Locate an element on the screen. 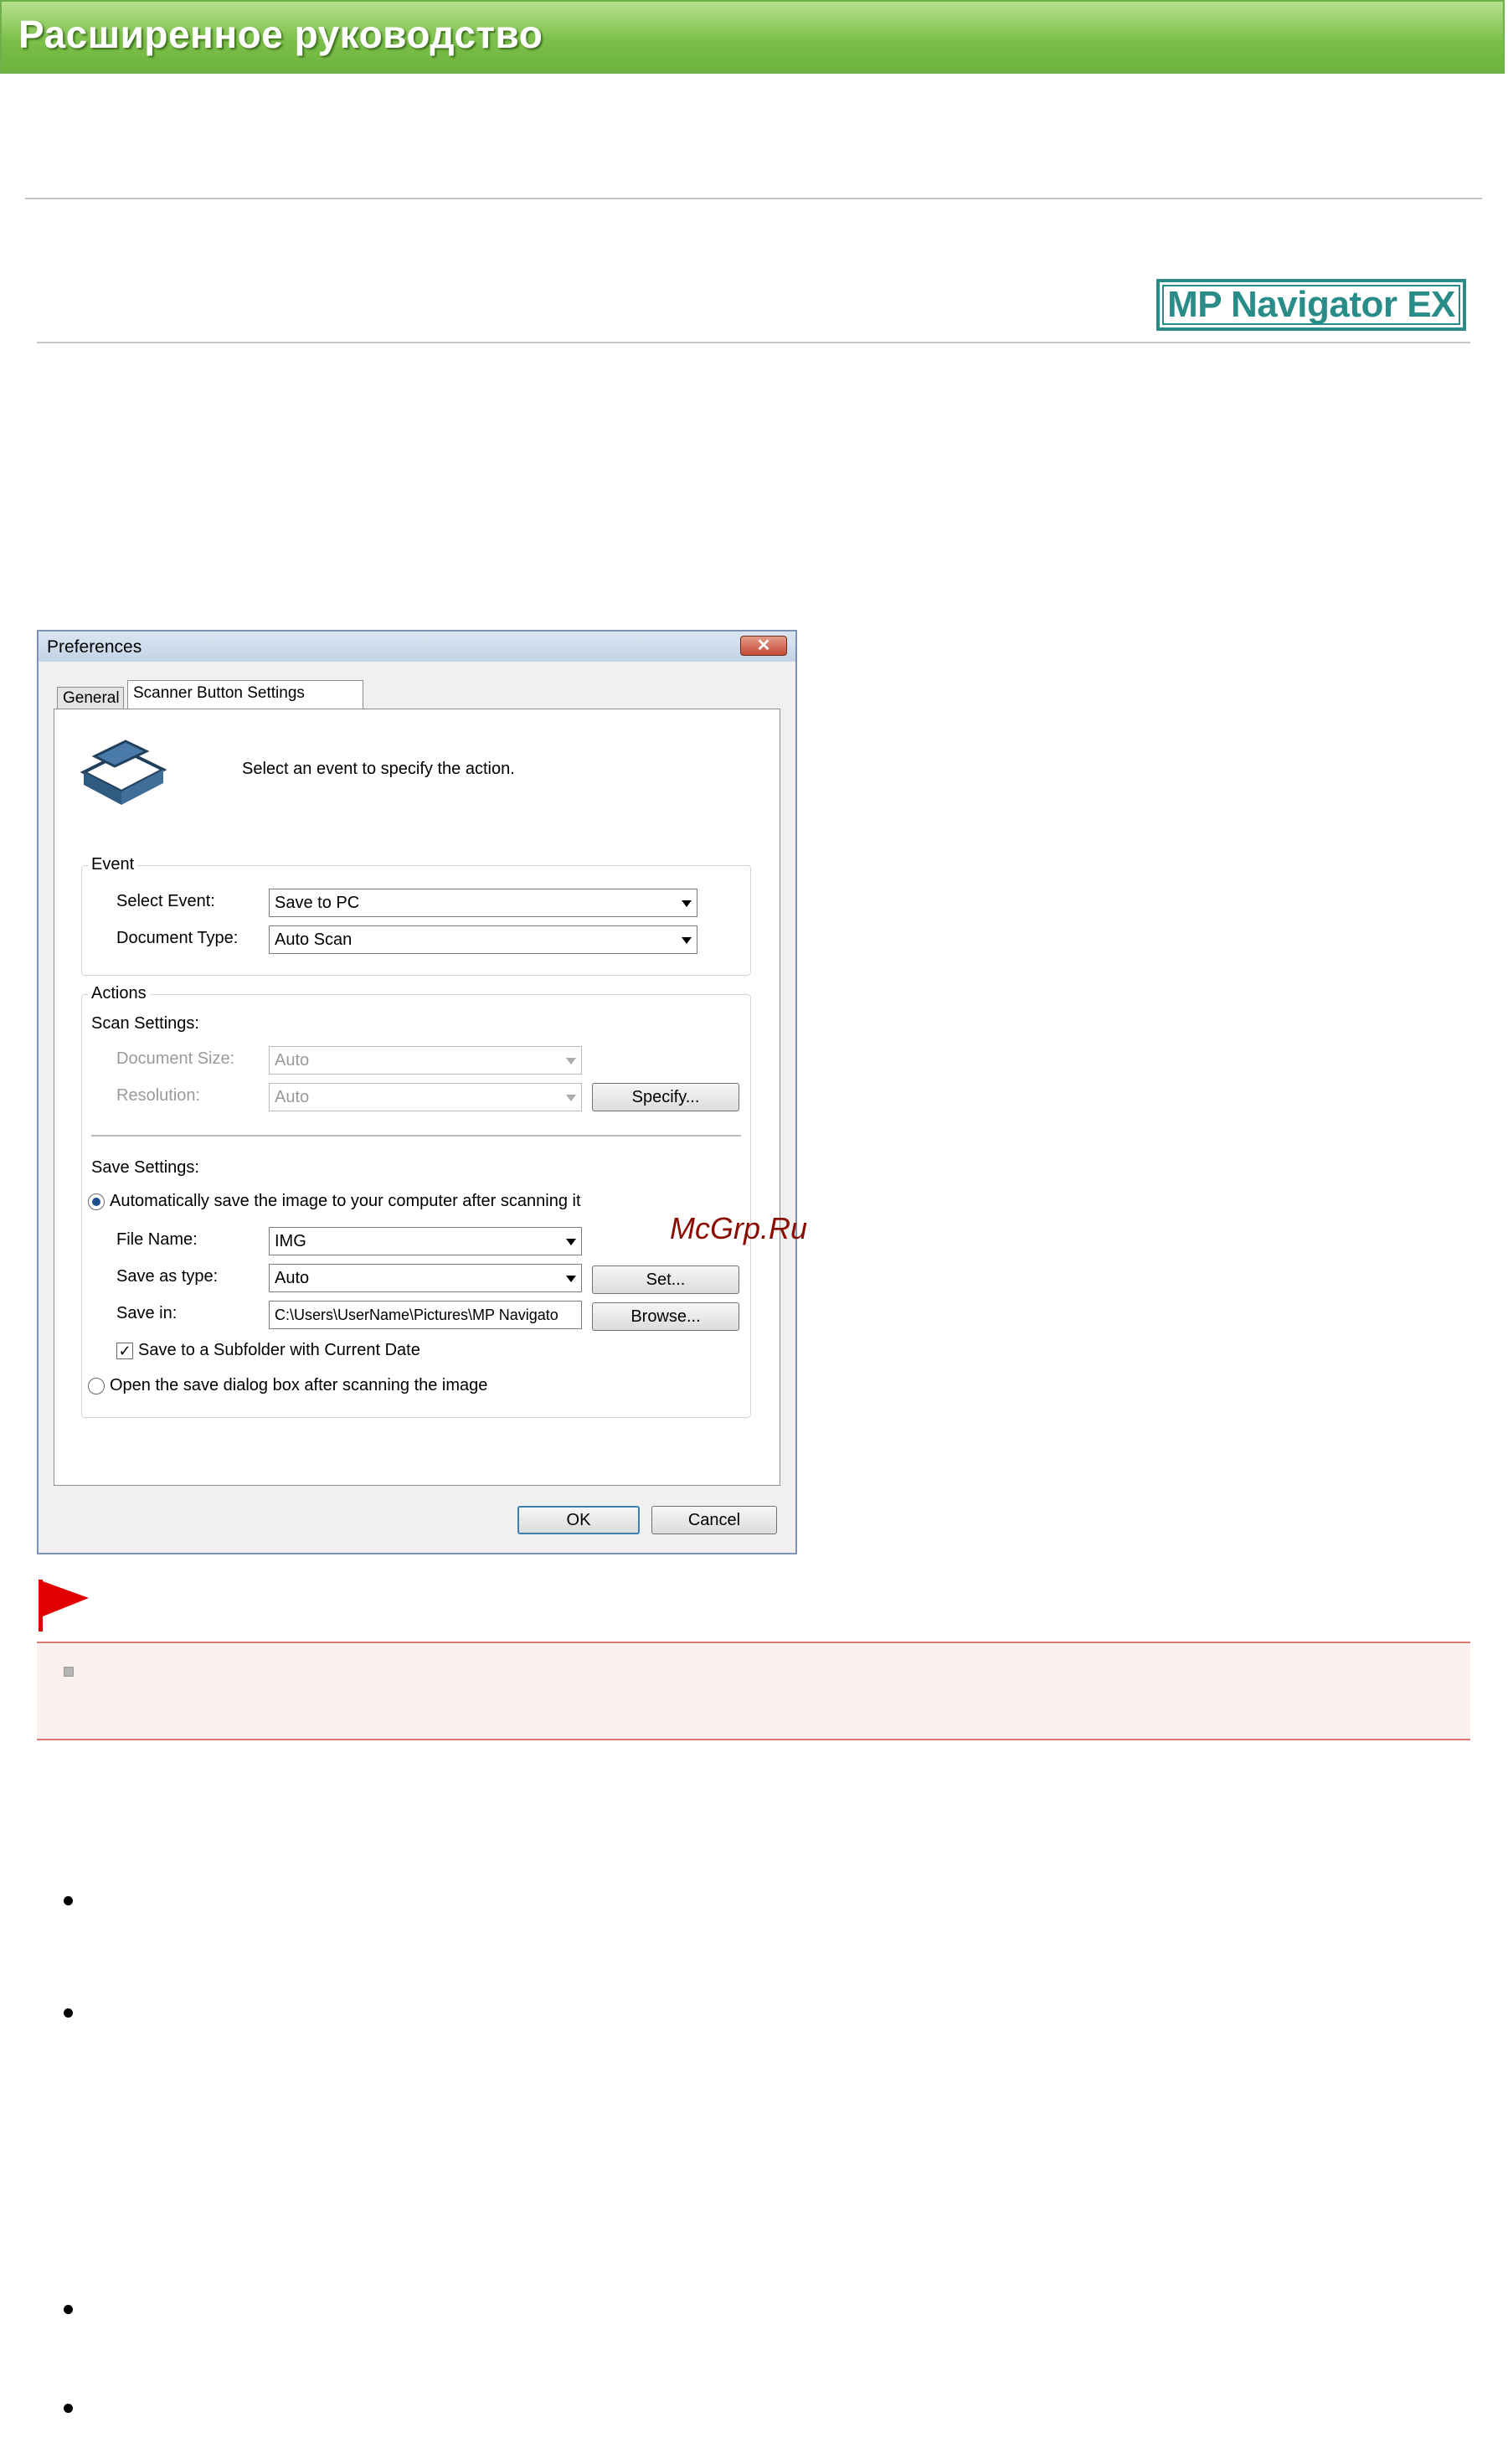 This screenshot has height=2464, width=1508. intro-text: Select an event to specify the action. is located at coordinates (378, 769).